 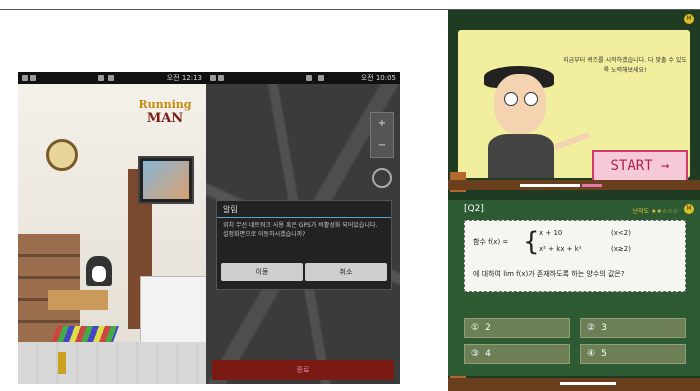 What do you see at coordinates (521, 156) in the screenshot?
I see `teacher-body` at bounding box center [521, 156].